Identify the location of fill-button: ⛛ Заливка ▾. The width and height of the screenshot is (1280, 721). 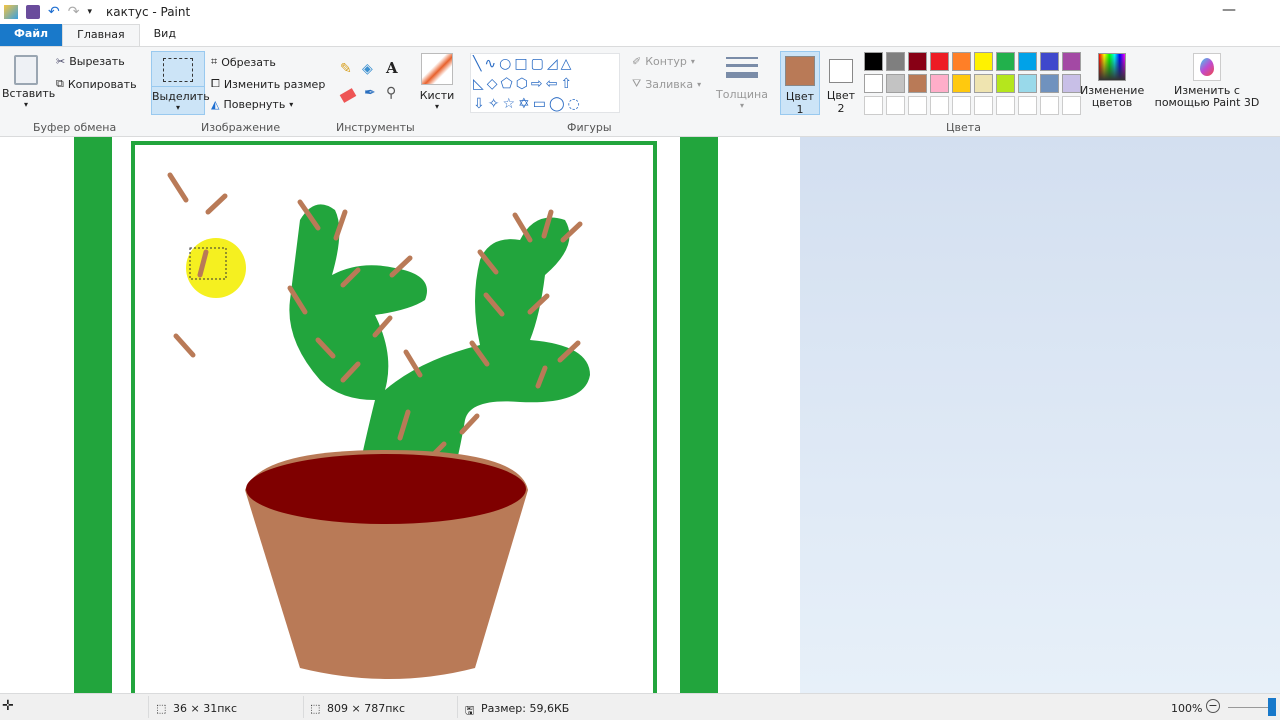
(666, 84).